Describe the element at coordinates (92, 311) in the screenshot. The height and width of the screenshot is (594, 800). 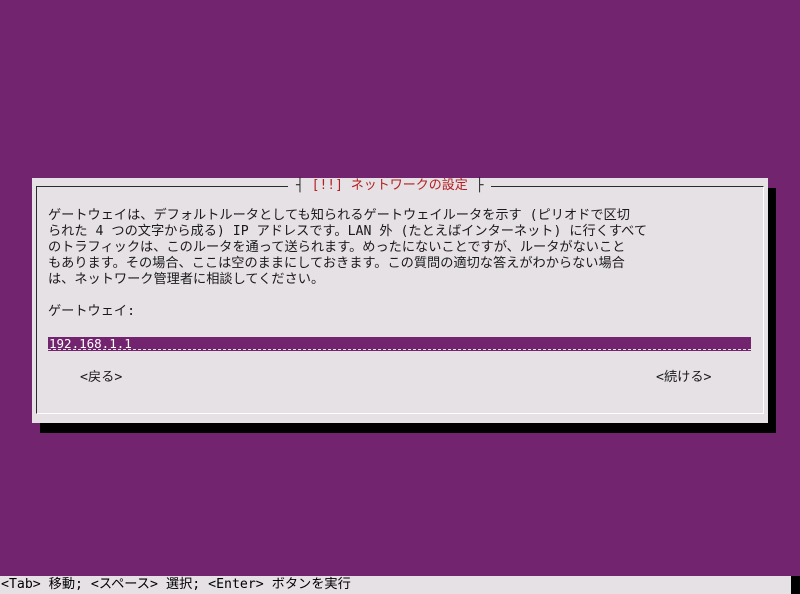
I see `gateway-field-label: ゲートウェイ:` at that location.